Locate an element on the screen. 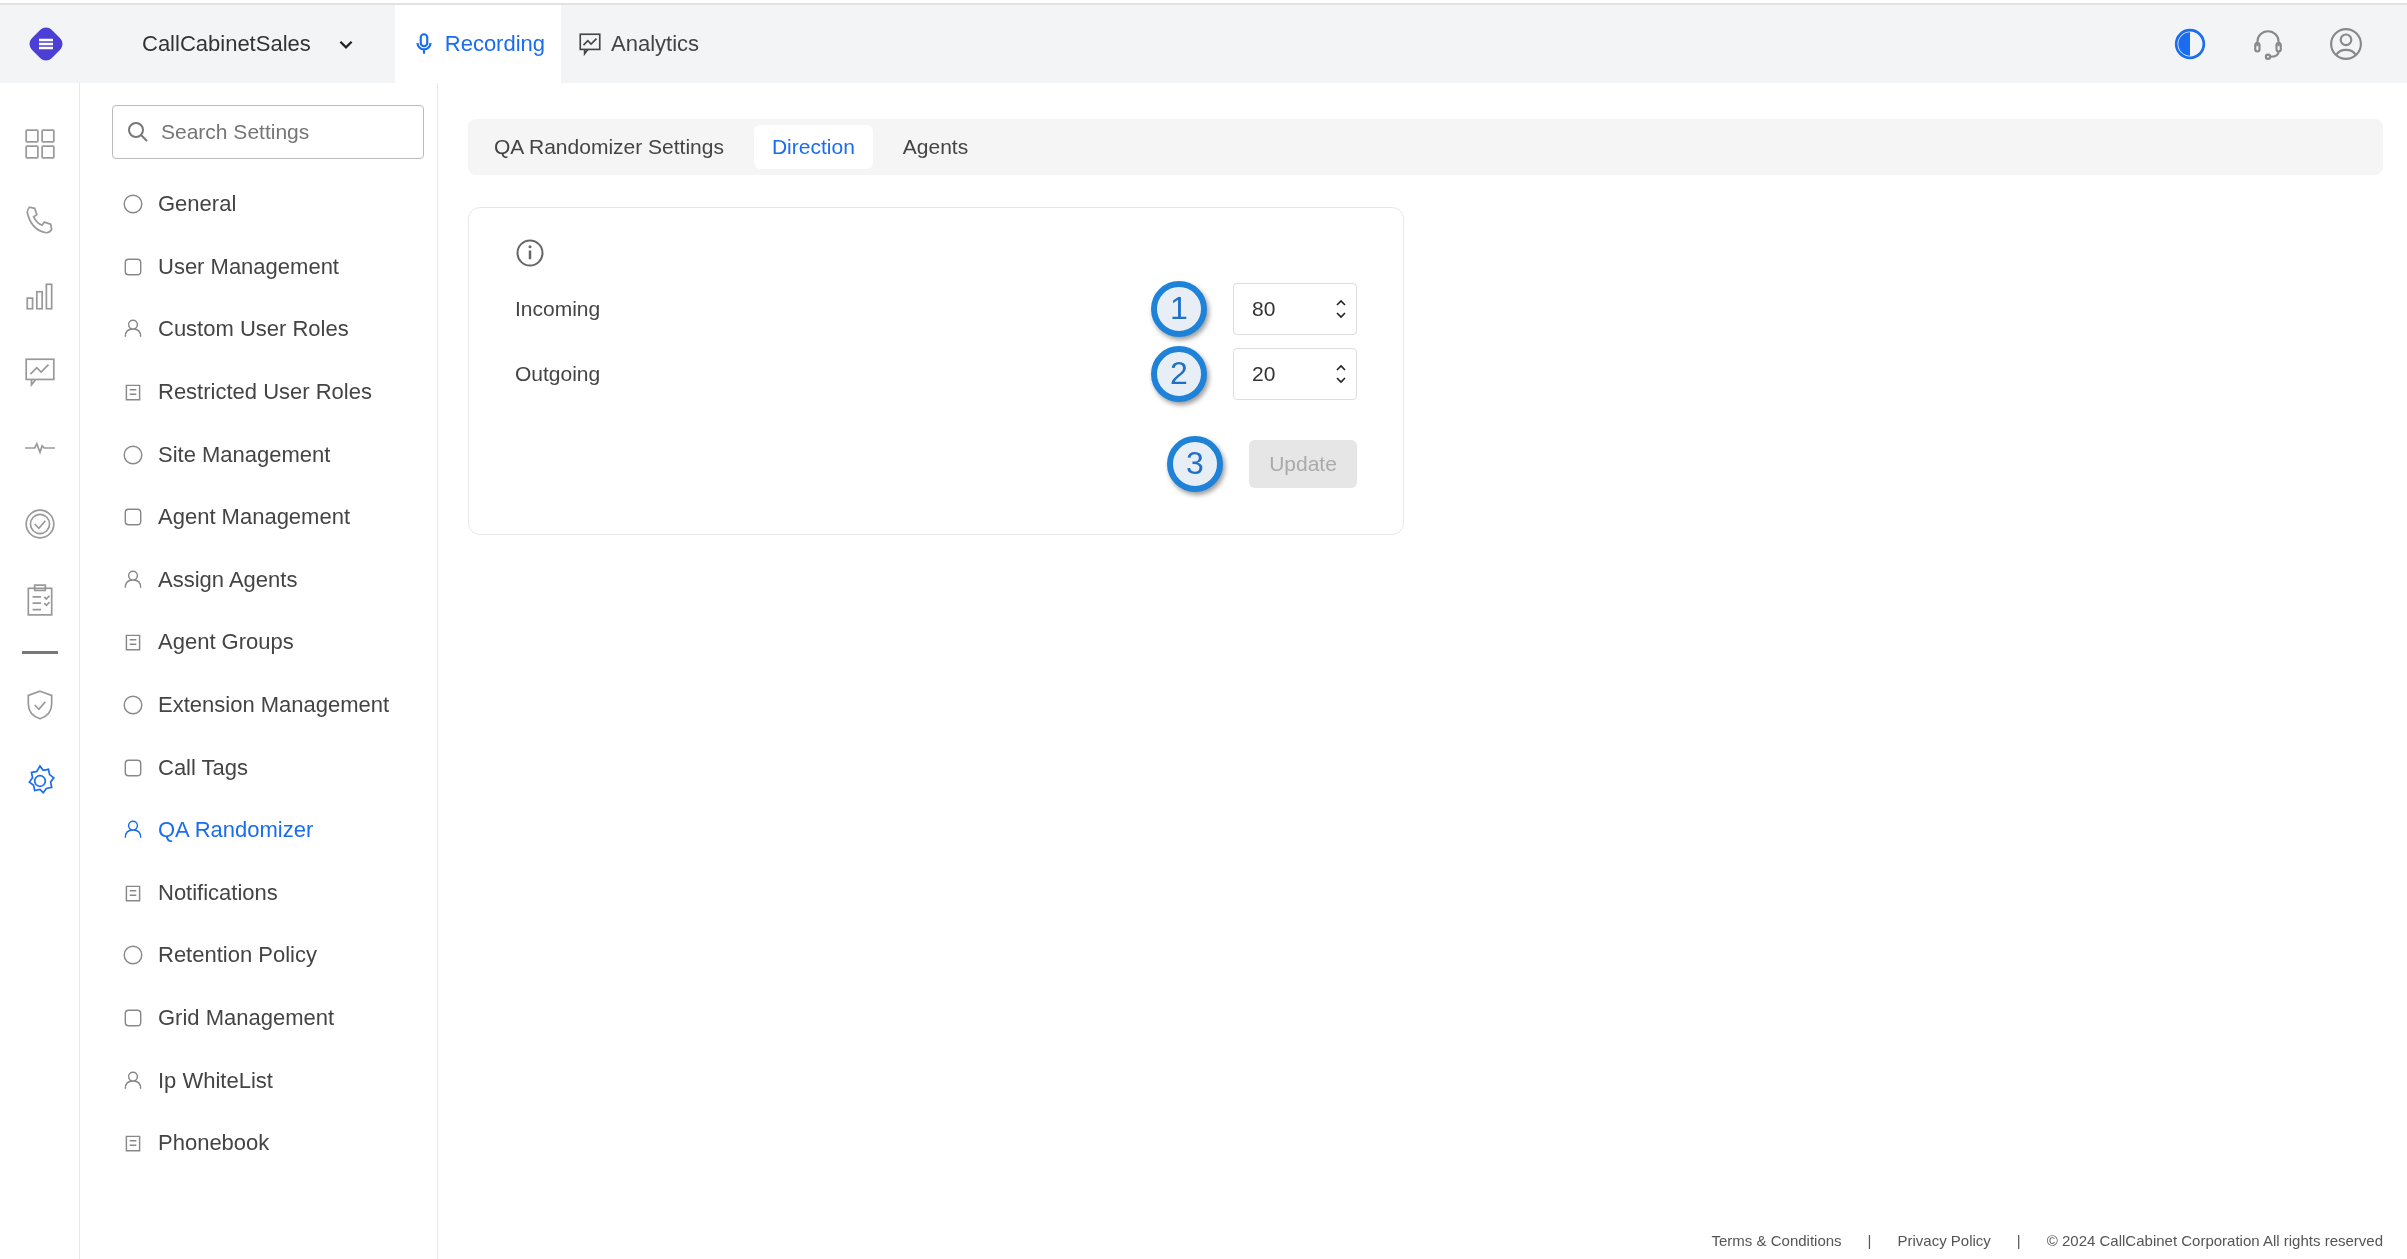  headset-icon is located at coordinates (2268, 44).